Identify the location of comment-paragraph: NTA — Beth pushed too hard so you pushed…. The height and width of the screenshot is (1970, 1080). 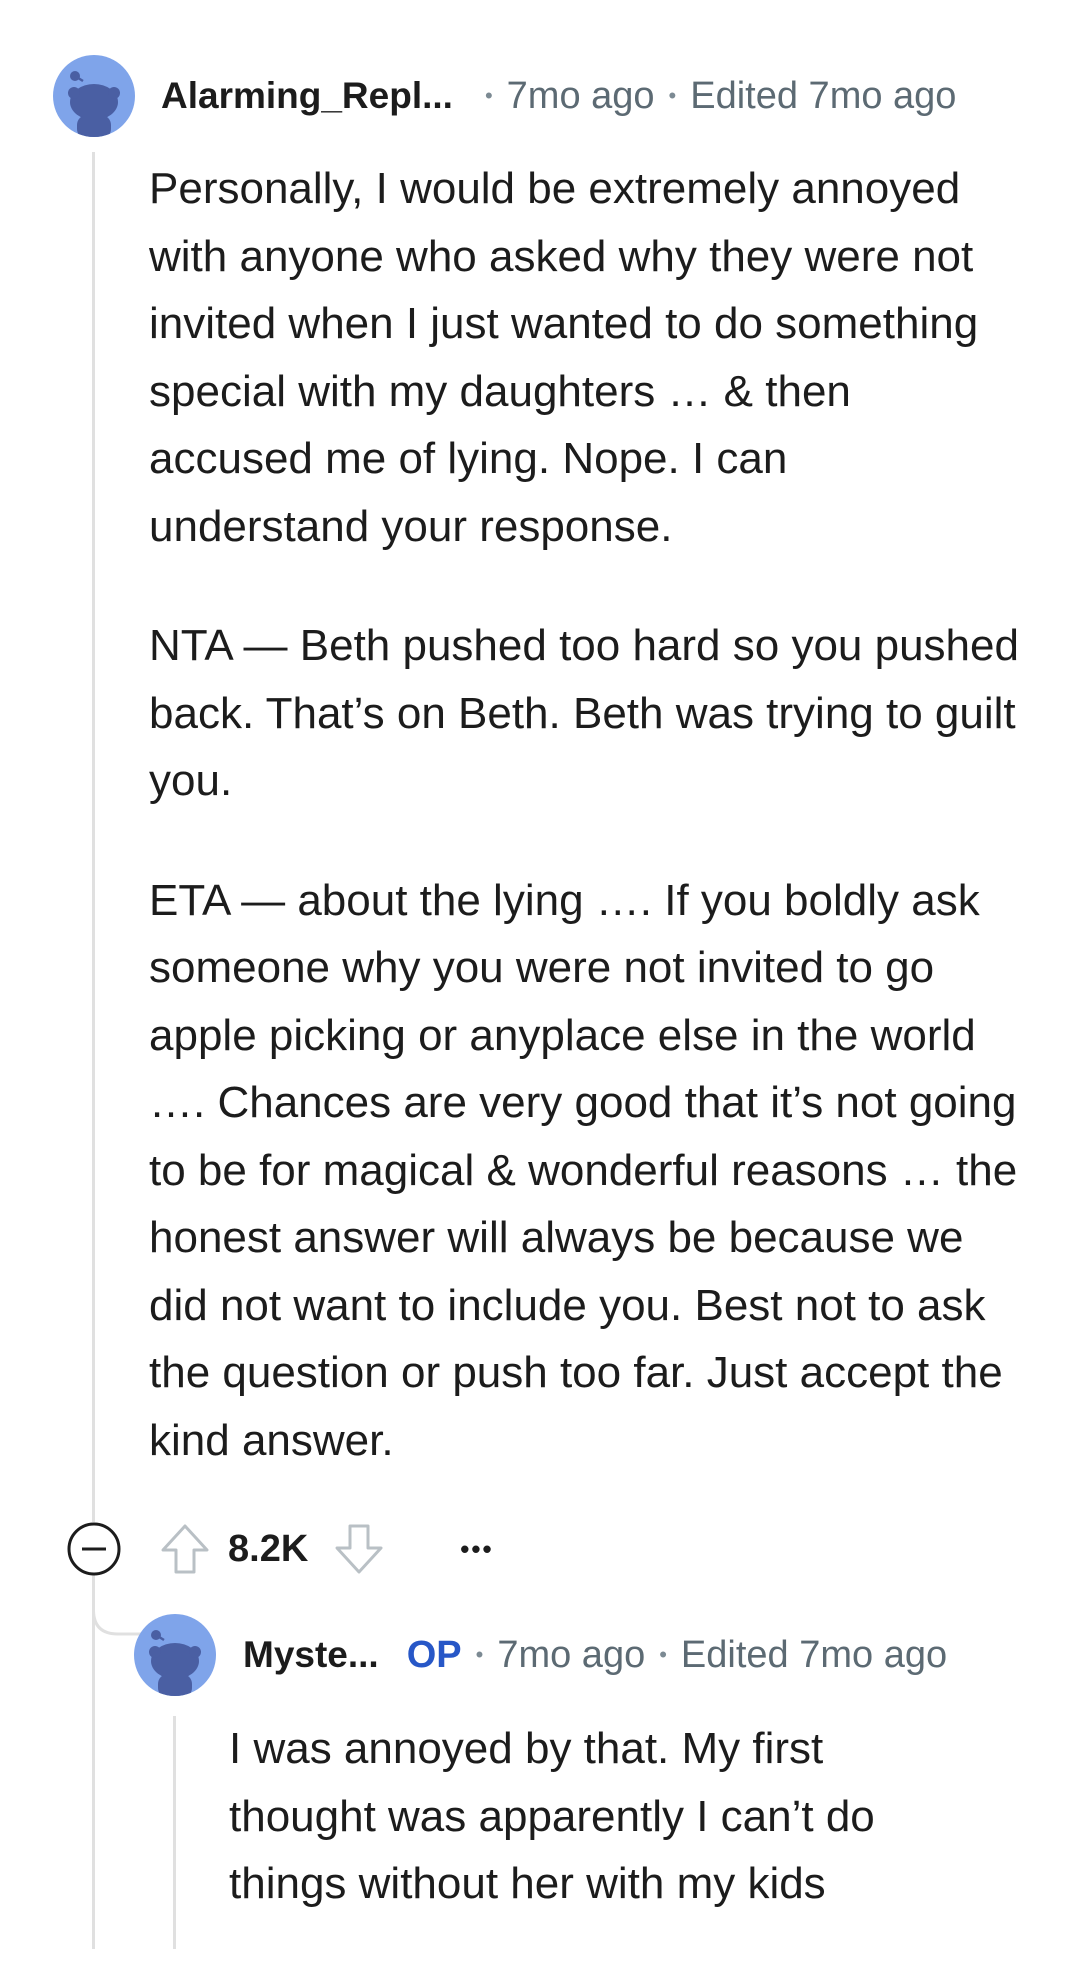
(584, 713).